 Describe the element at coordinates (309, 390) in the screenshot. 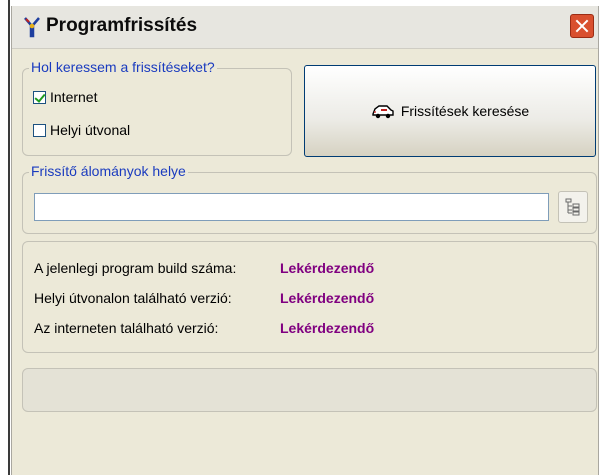

I see `status-bar` at that location.